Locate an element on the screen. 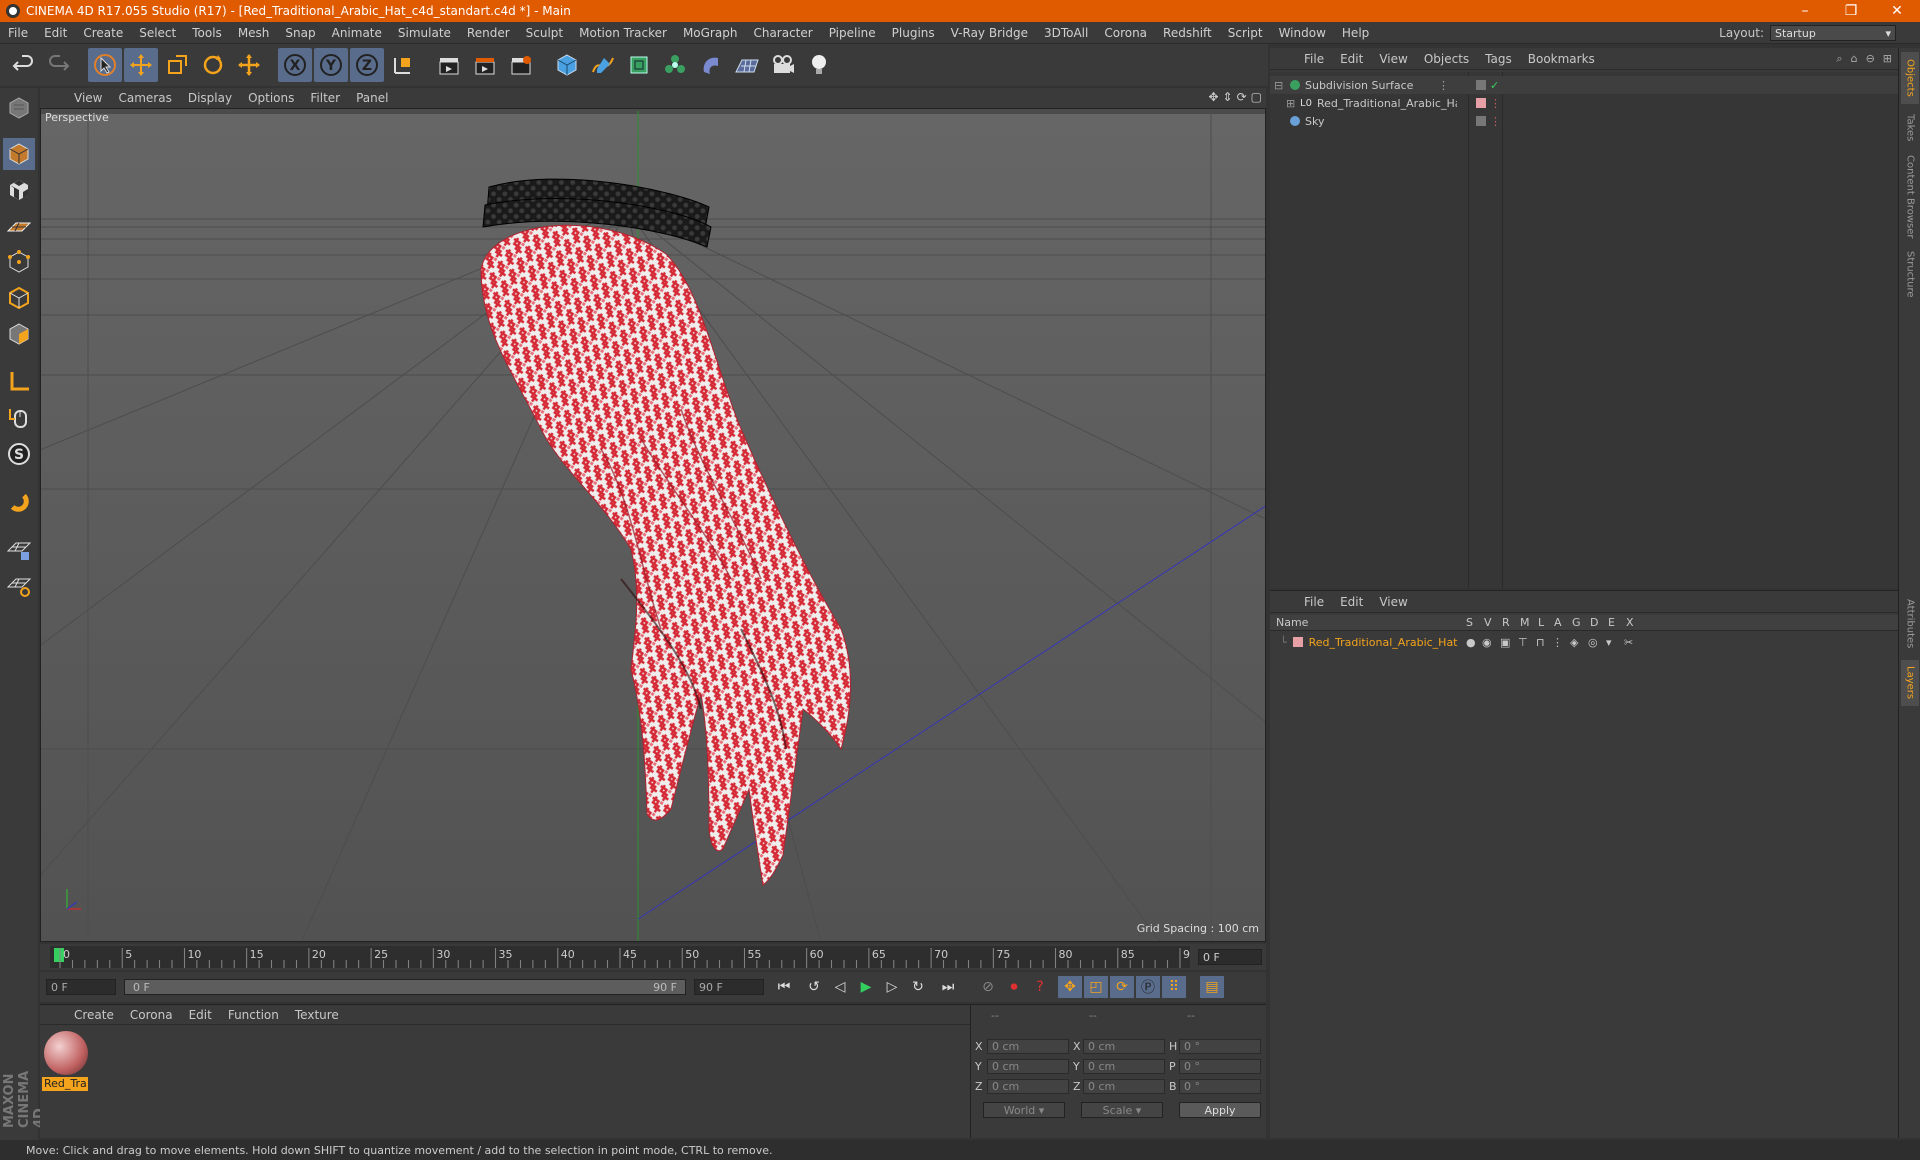  go-to-start-button: ⏮ is located at coordinates (784, 987).